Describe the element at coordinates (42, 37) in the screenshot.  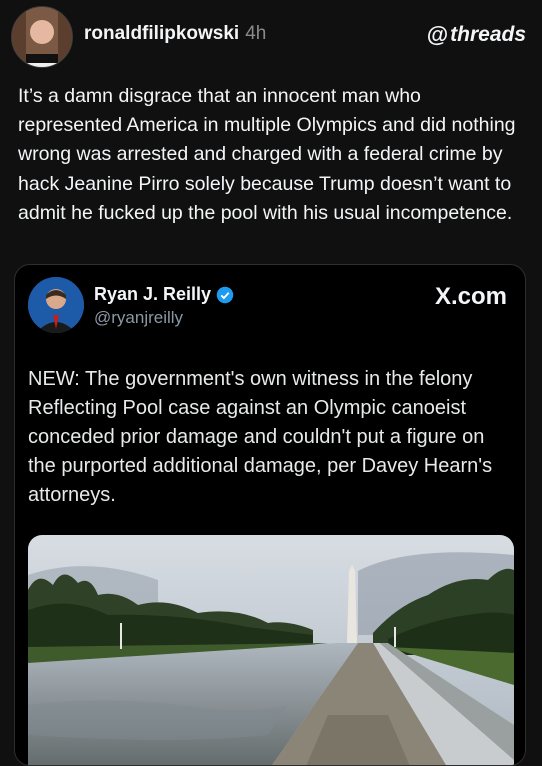
I see `author-avatar` at that location.